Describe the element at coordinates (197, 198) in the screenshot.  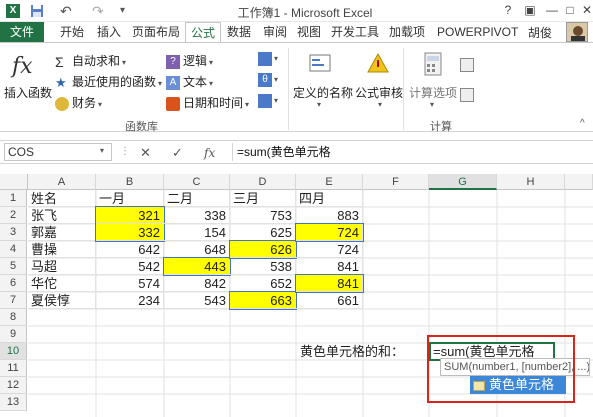
I see `header-cell: 二月` at that location.